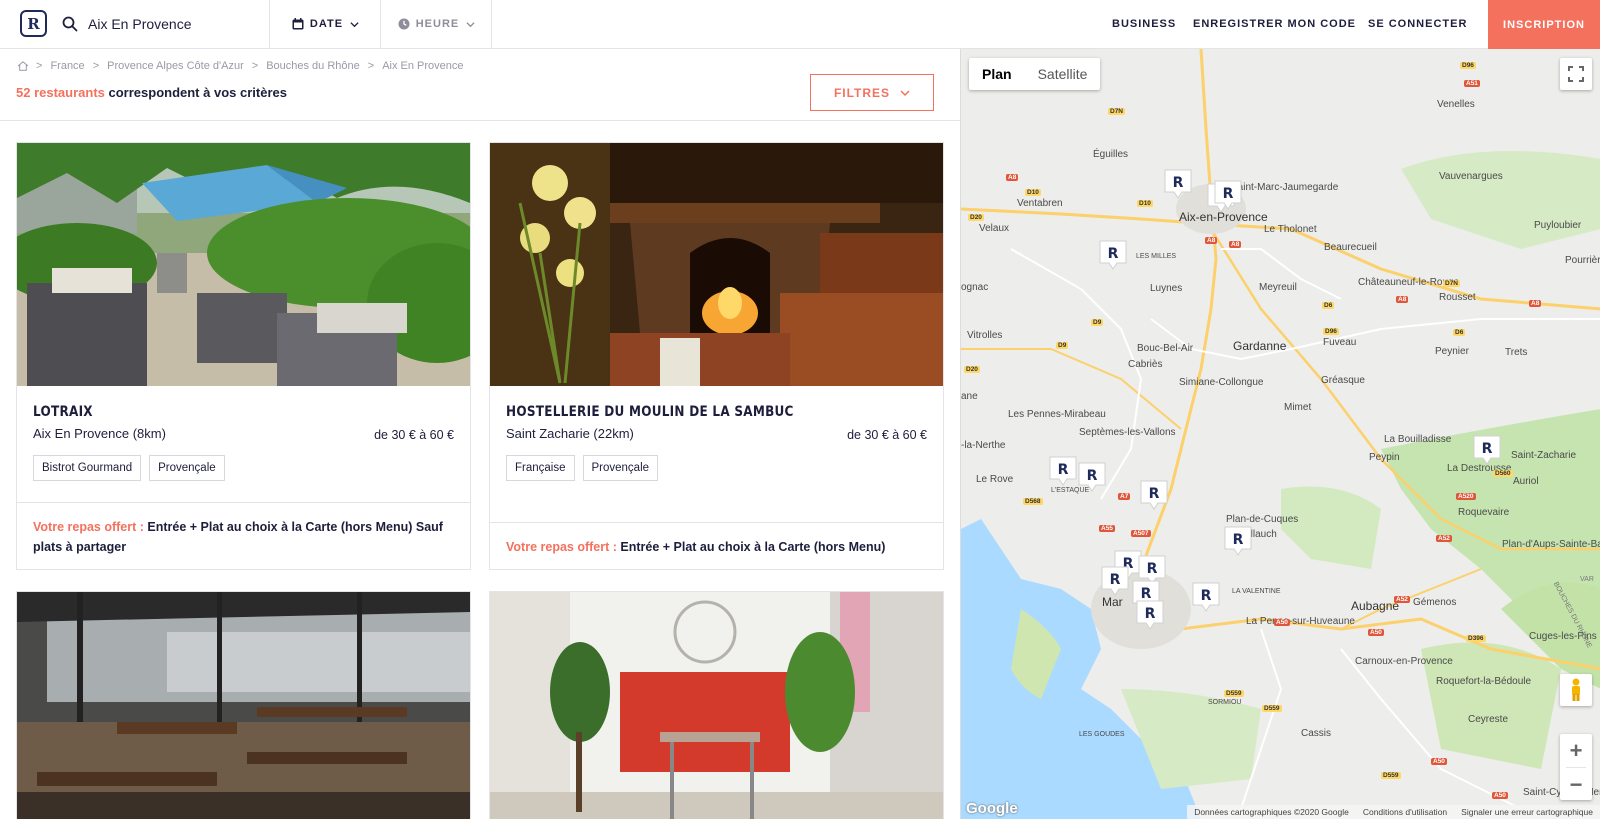 The image size is (1600, 819). Describe the element at coordinates (1097, 322) in the screenshot. I see `road-label: D9` at that location.